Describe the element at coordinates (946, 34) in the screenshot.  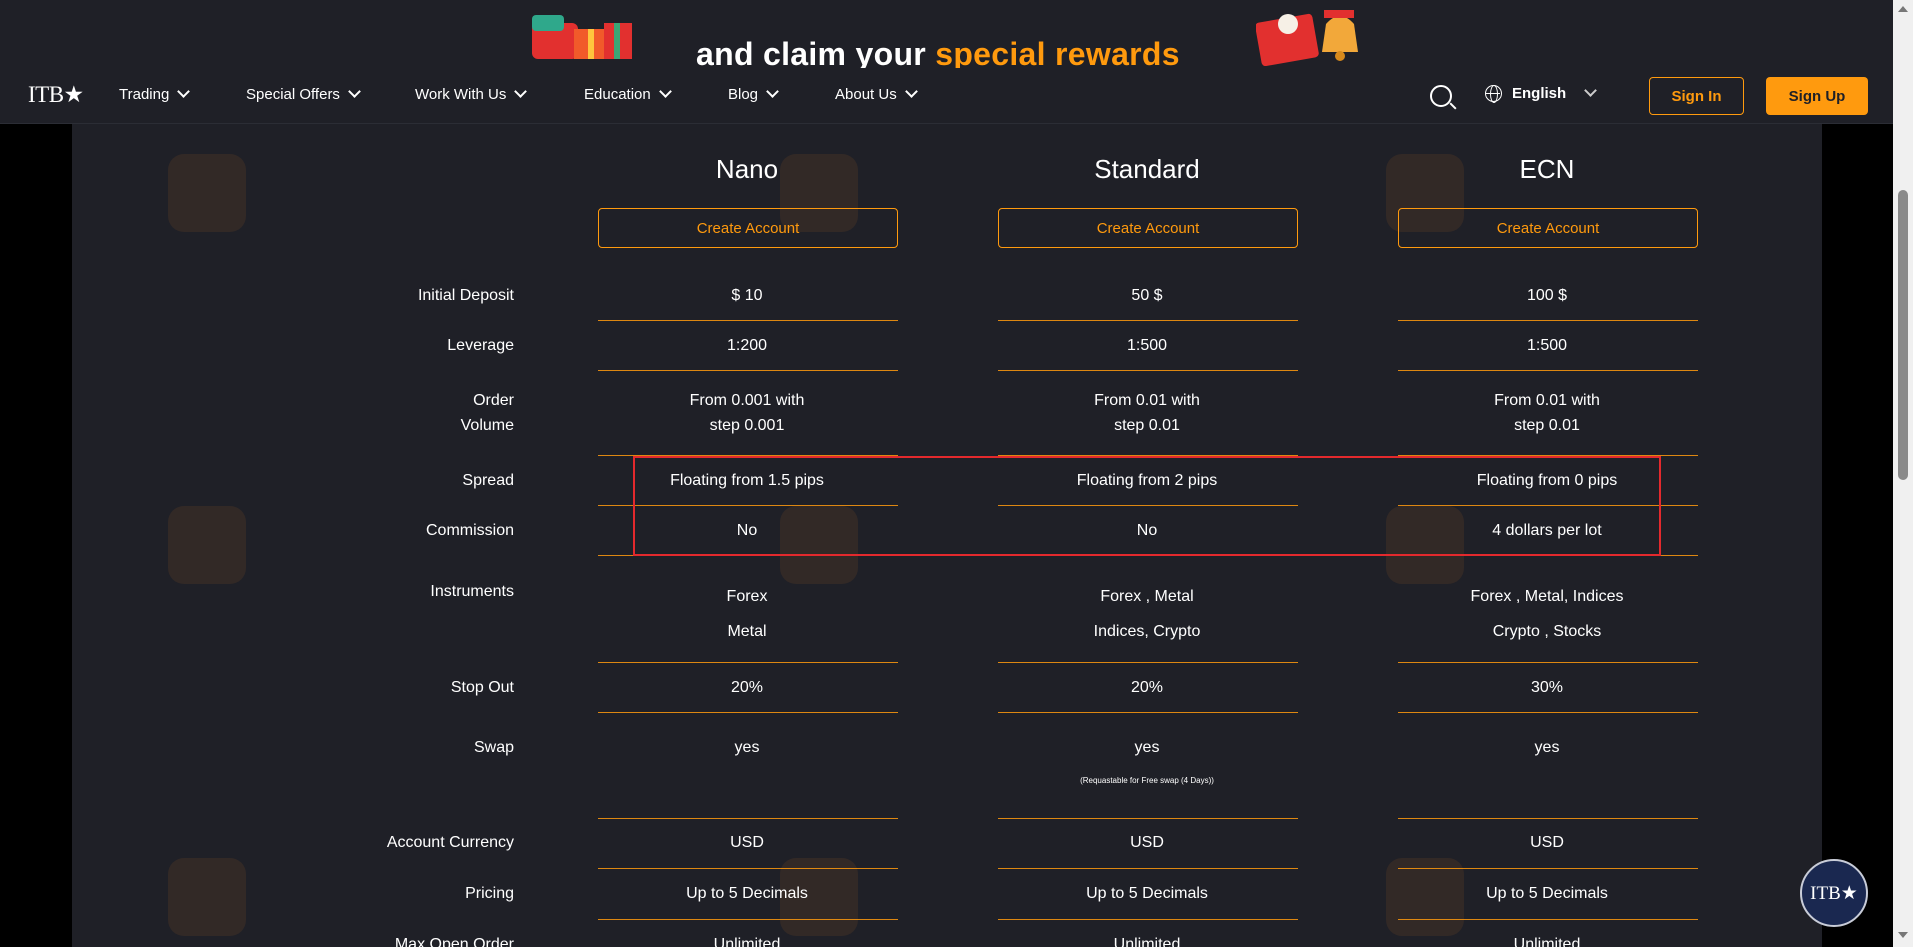
I see `promo-banner: and claim your special rewards` at that location.